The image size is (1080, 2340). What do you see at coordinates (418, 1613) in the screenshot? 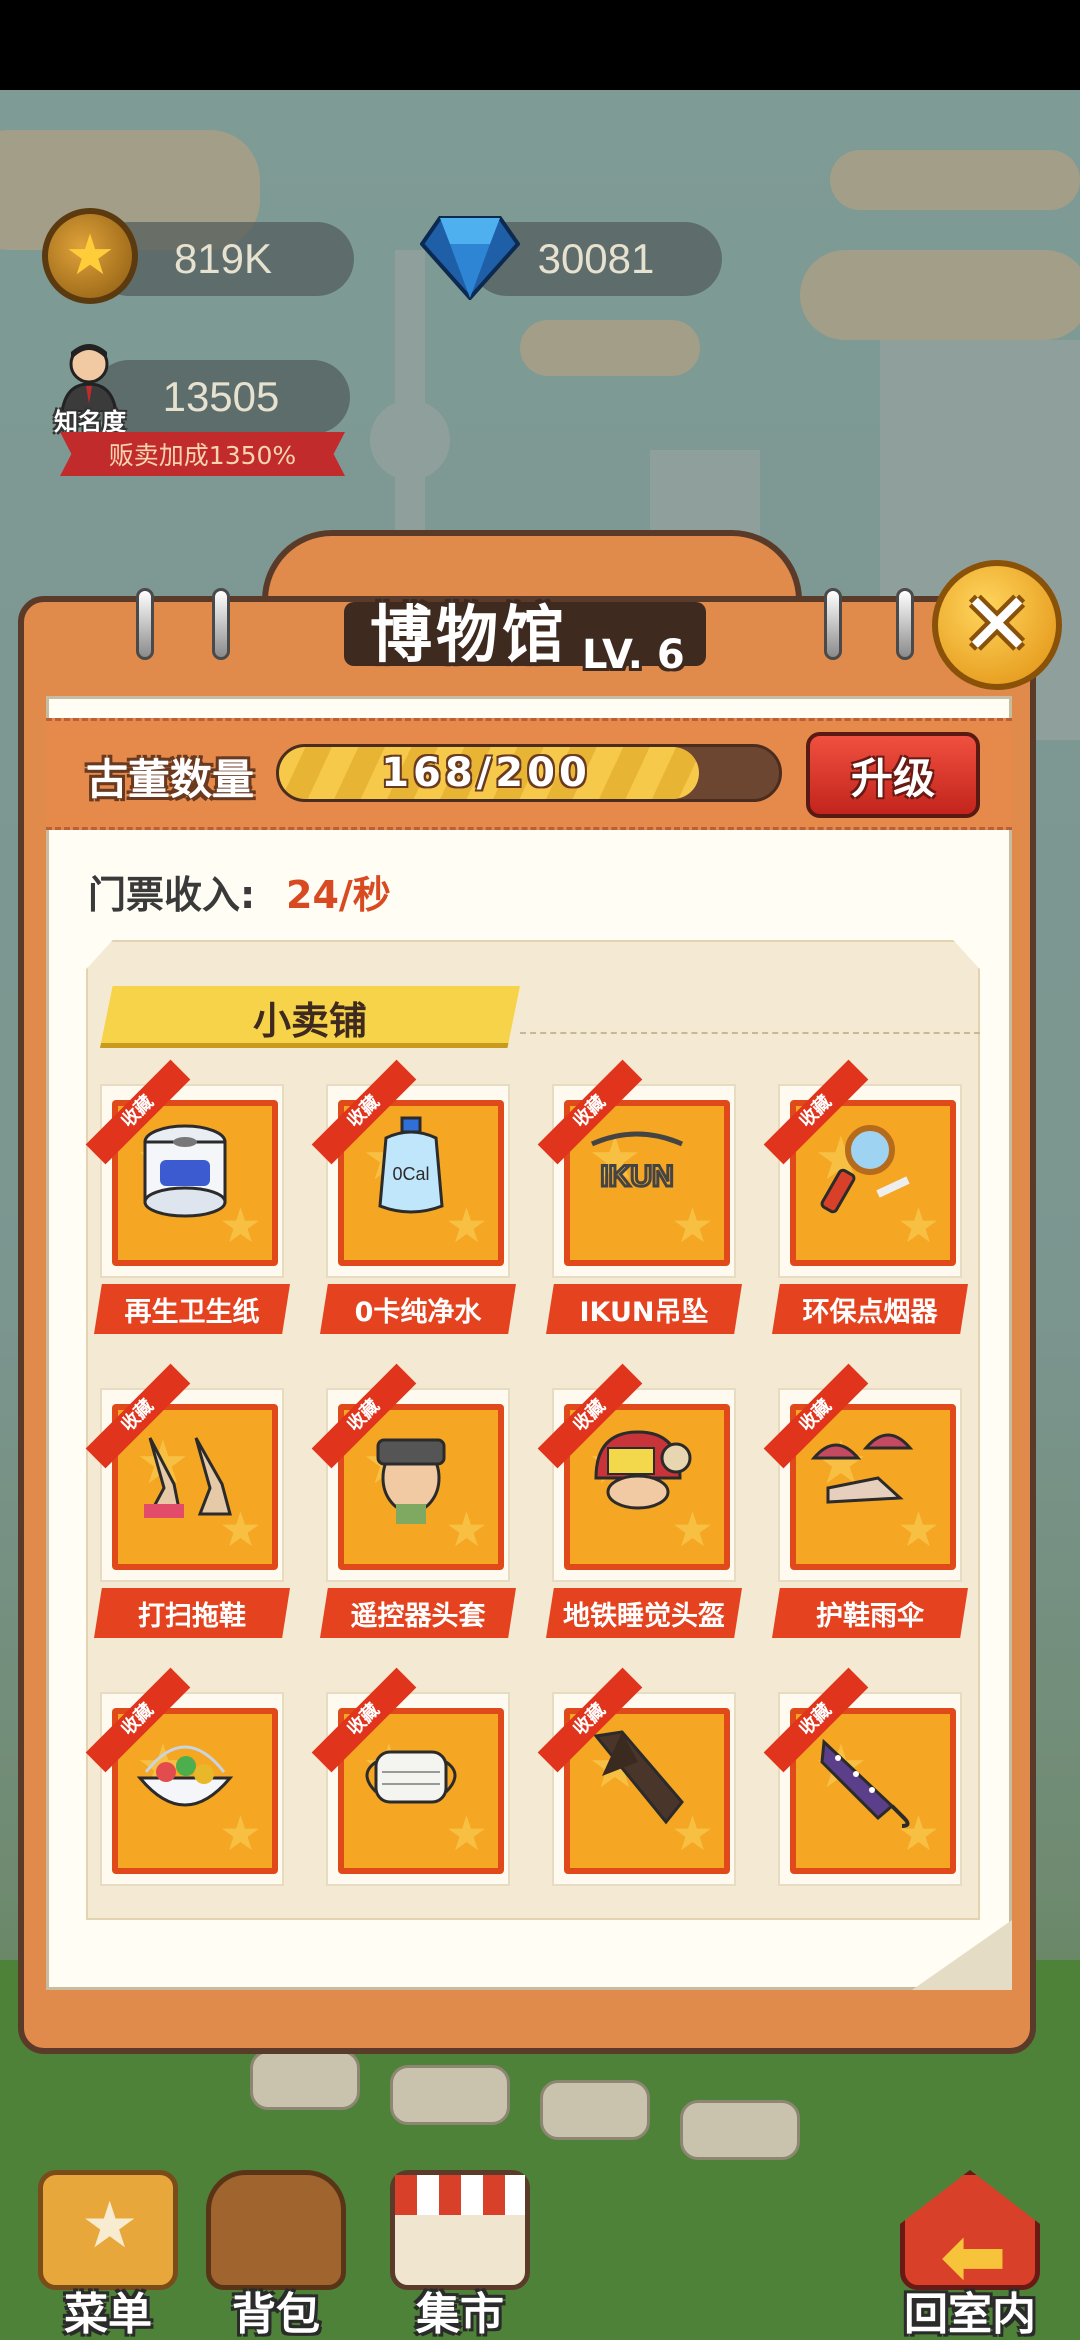
I see `item-name: 遥控器头套` at bounding box center [418, 1613].